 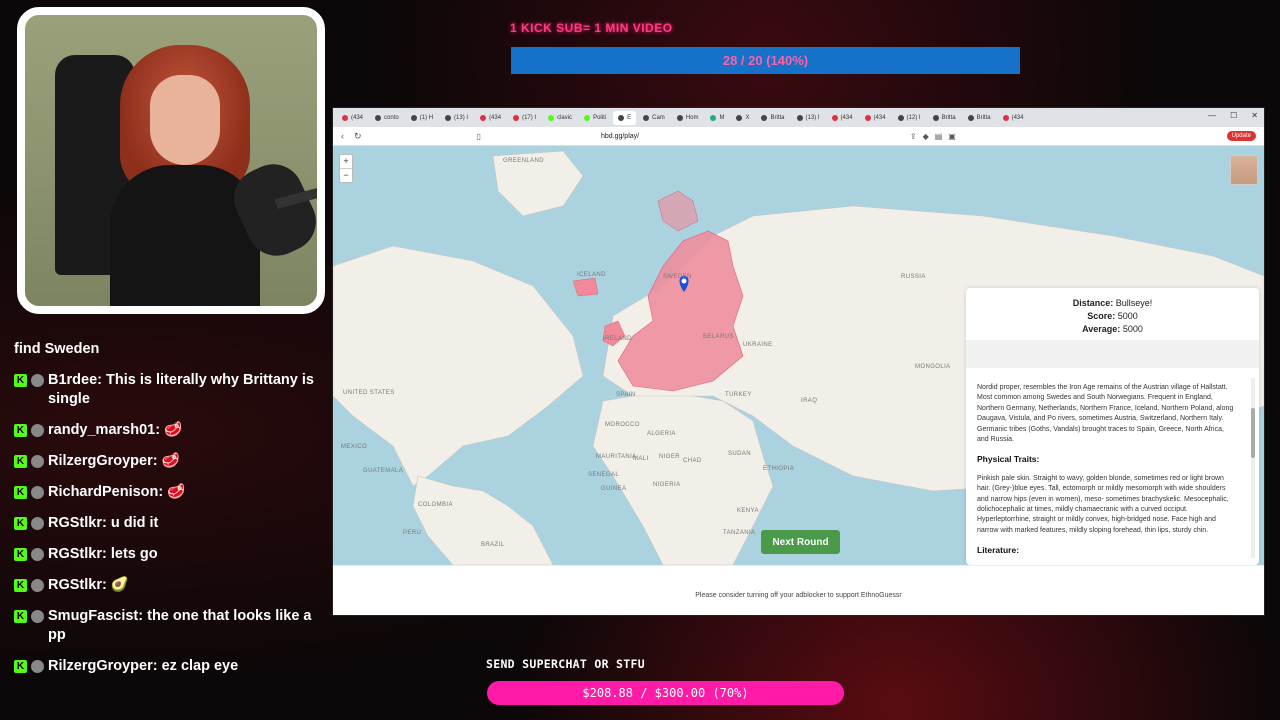 What do you see at coordinates (585, 287) in the screenshot?
I see `iceland-highlight` at bounding box center [585, 287].